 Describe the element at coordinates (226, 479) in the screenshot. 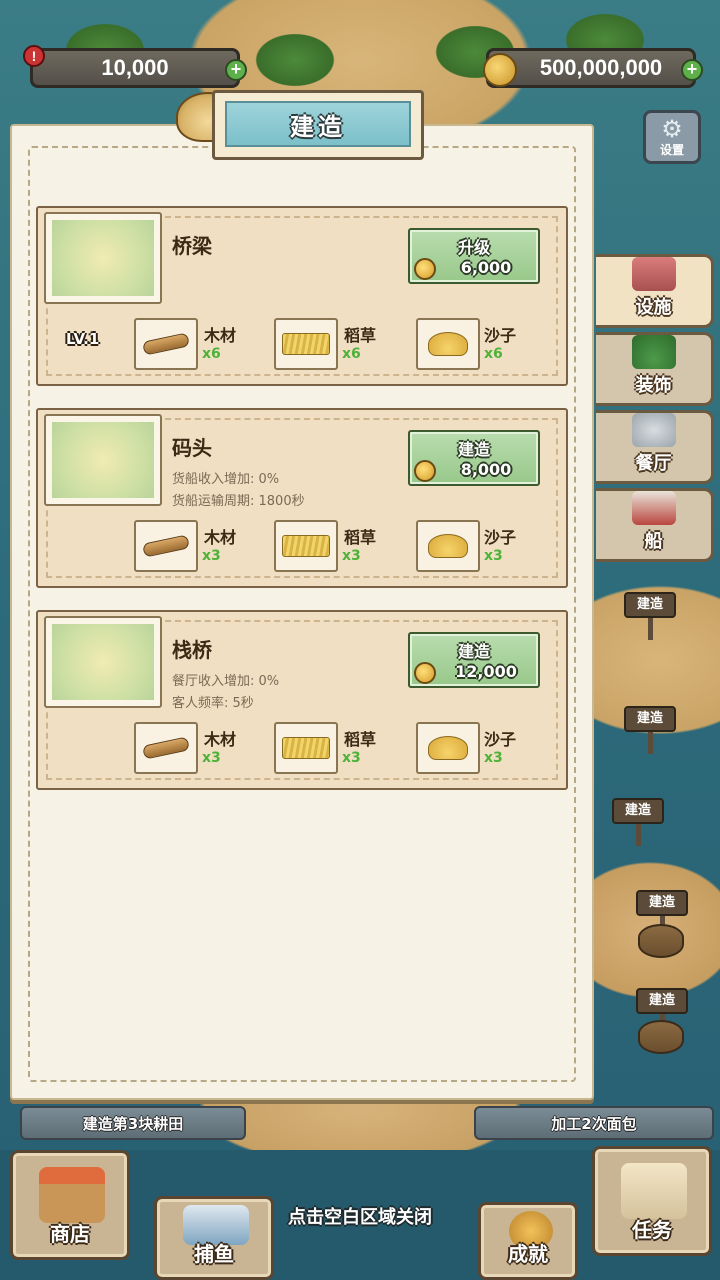

I see `building-desc: 货船收入增加: 0%` at that location.